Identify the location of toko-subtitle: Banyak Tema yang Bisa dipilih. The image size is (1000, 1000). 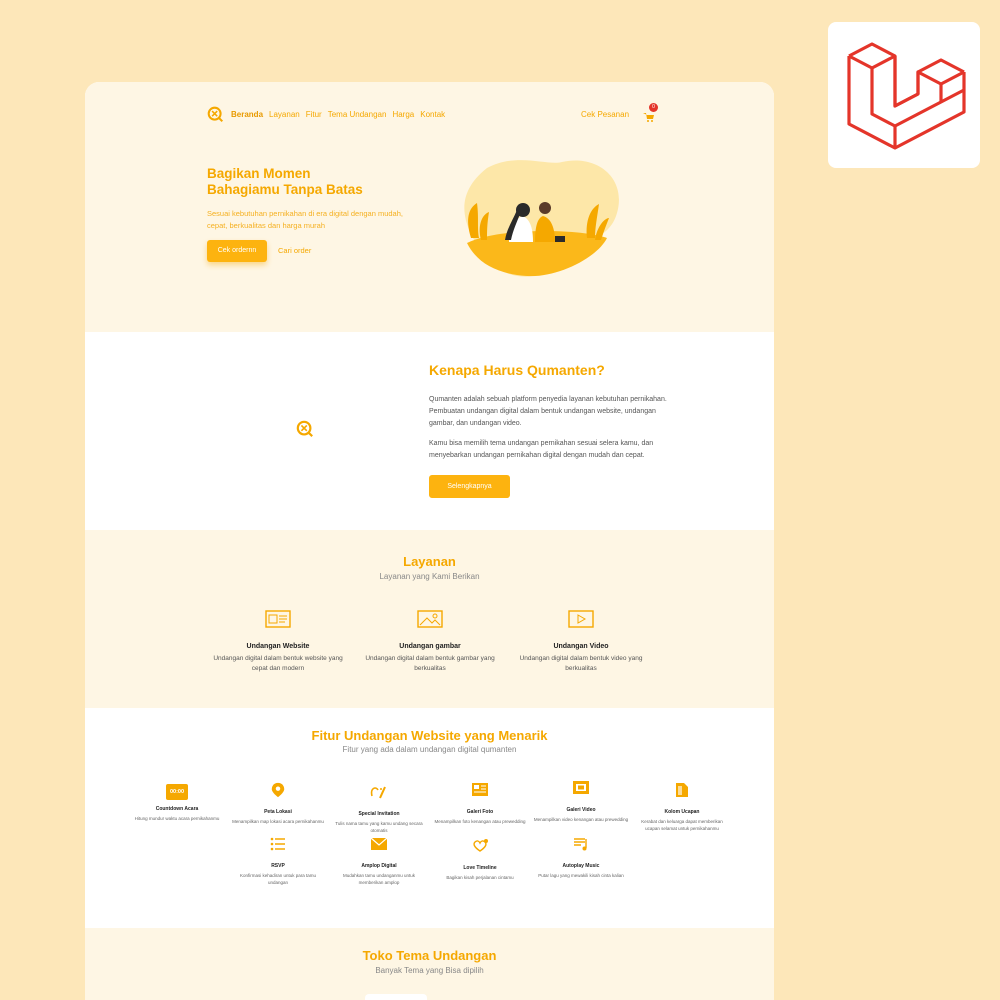
(429, 970).